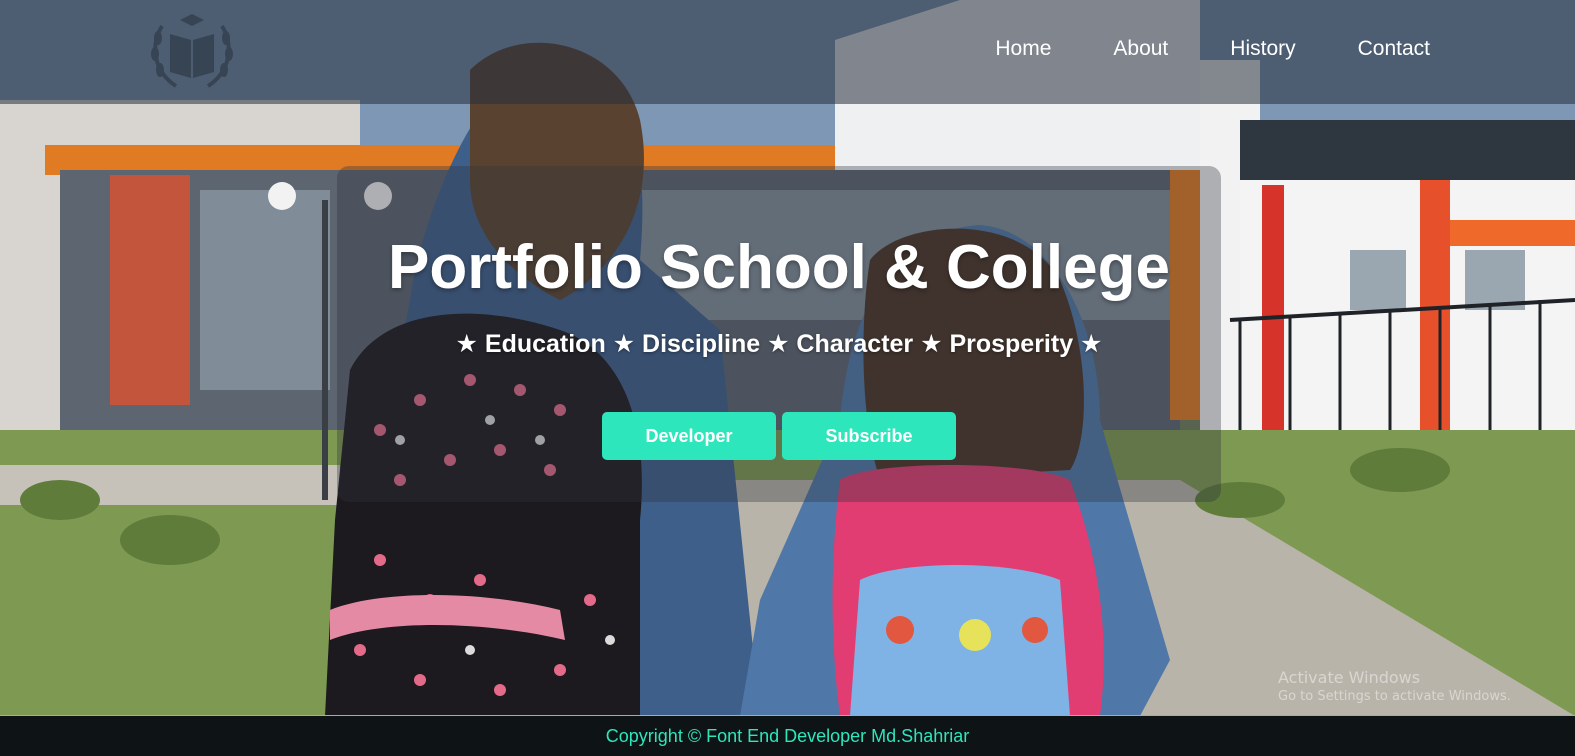  What do you see at coordinates (787, 52) in the screenshot?
I see `top-navbar: Home About History Contact` at bounding box center [787, 52].